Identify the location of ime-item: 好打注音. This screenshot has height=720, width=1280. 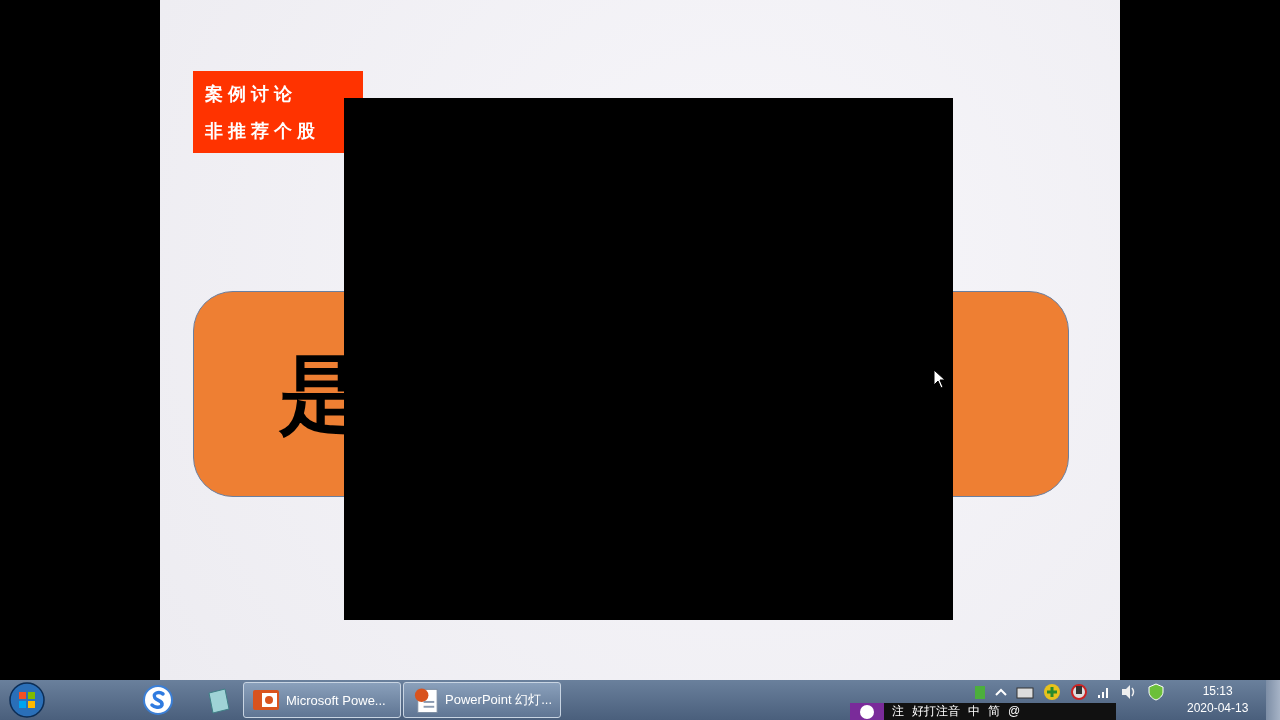
(936, 711).